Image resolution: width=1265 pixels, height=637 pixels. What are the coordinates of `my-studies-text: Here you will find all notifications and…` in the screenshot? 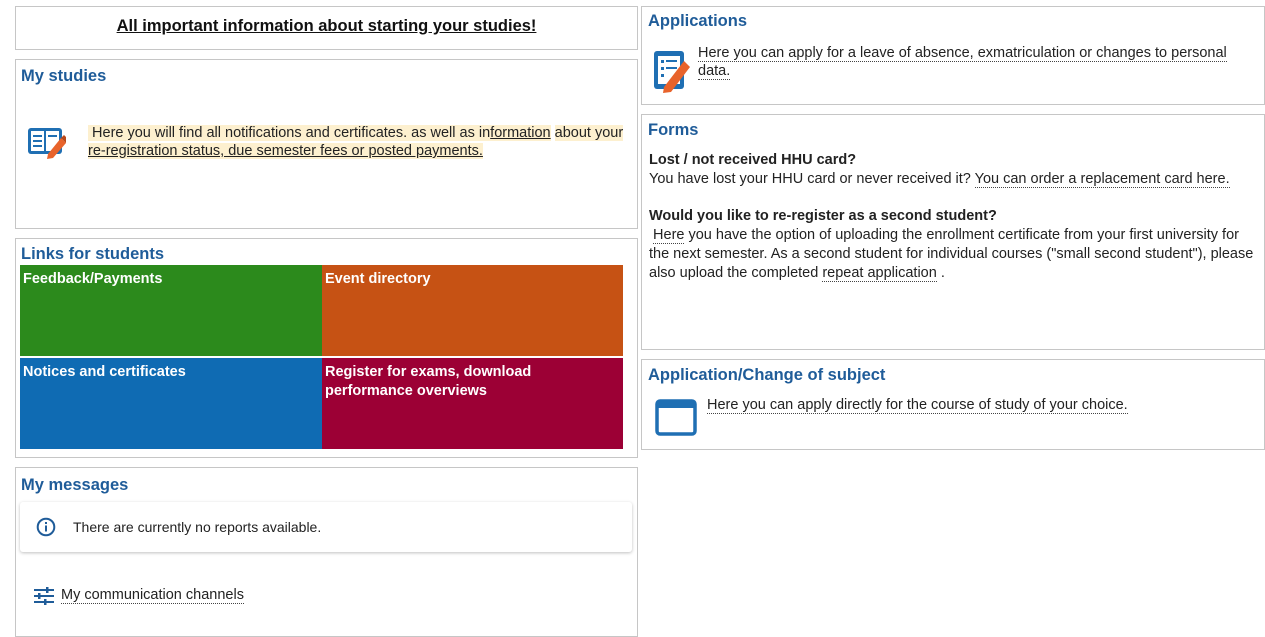 It's located at (360, 142).